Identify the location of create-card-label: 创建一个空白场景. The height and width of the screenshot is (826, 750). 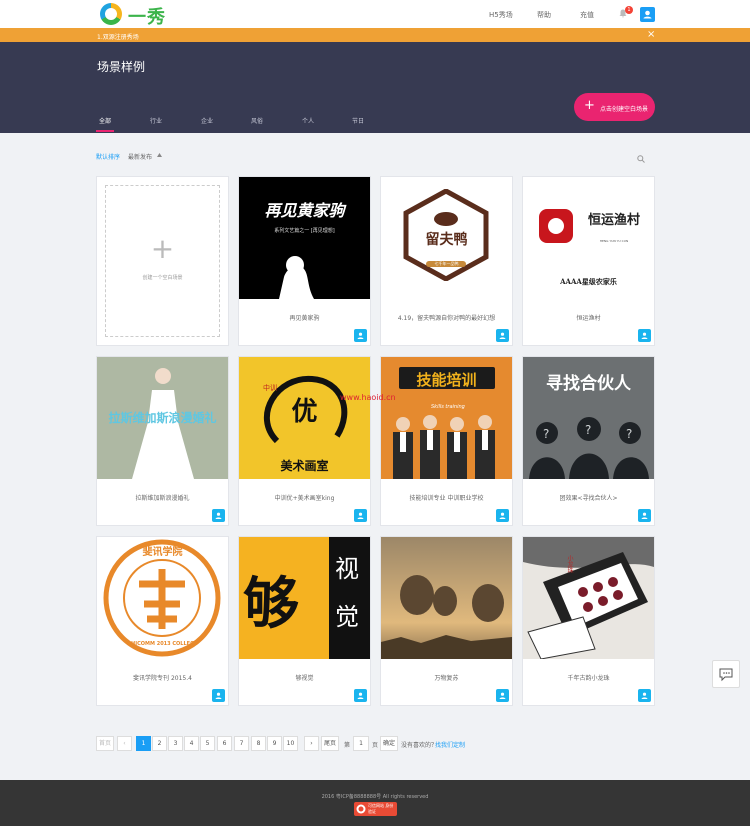
(162, 278).